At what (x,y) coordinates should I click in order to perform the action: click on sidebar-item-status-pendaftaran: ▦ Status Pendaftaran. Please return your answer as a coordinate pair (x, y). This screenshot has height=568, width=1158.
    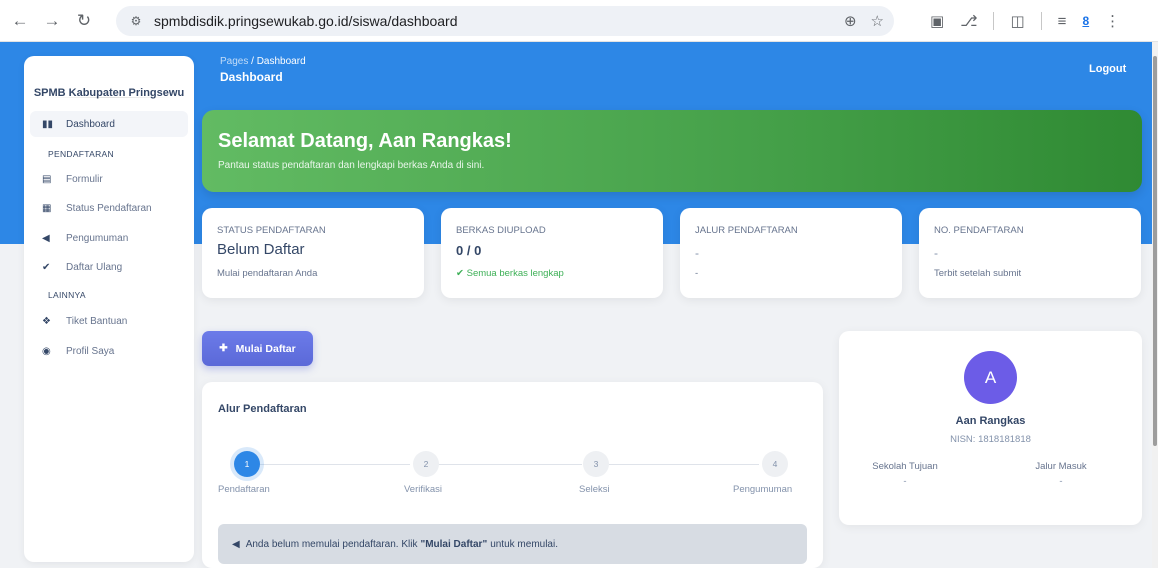
    Looking at the image, I should click on (109, 208).